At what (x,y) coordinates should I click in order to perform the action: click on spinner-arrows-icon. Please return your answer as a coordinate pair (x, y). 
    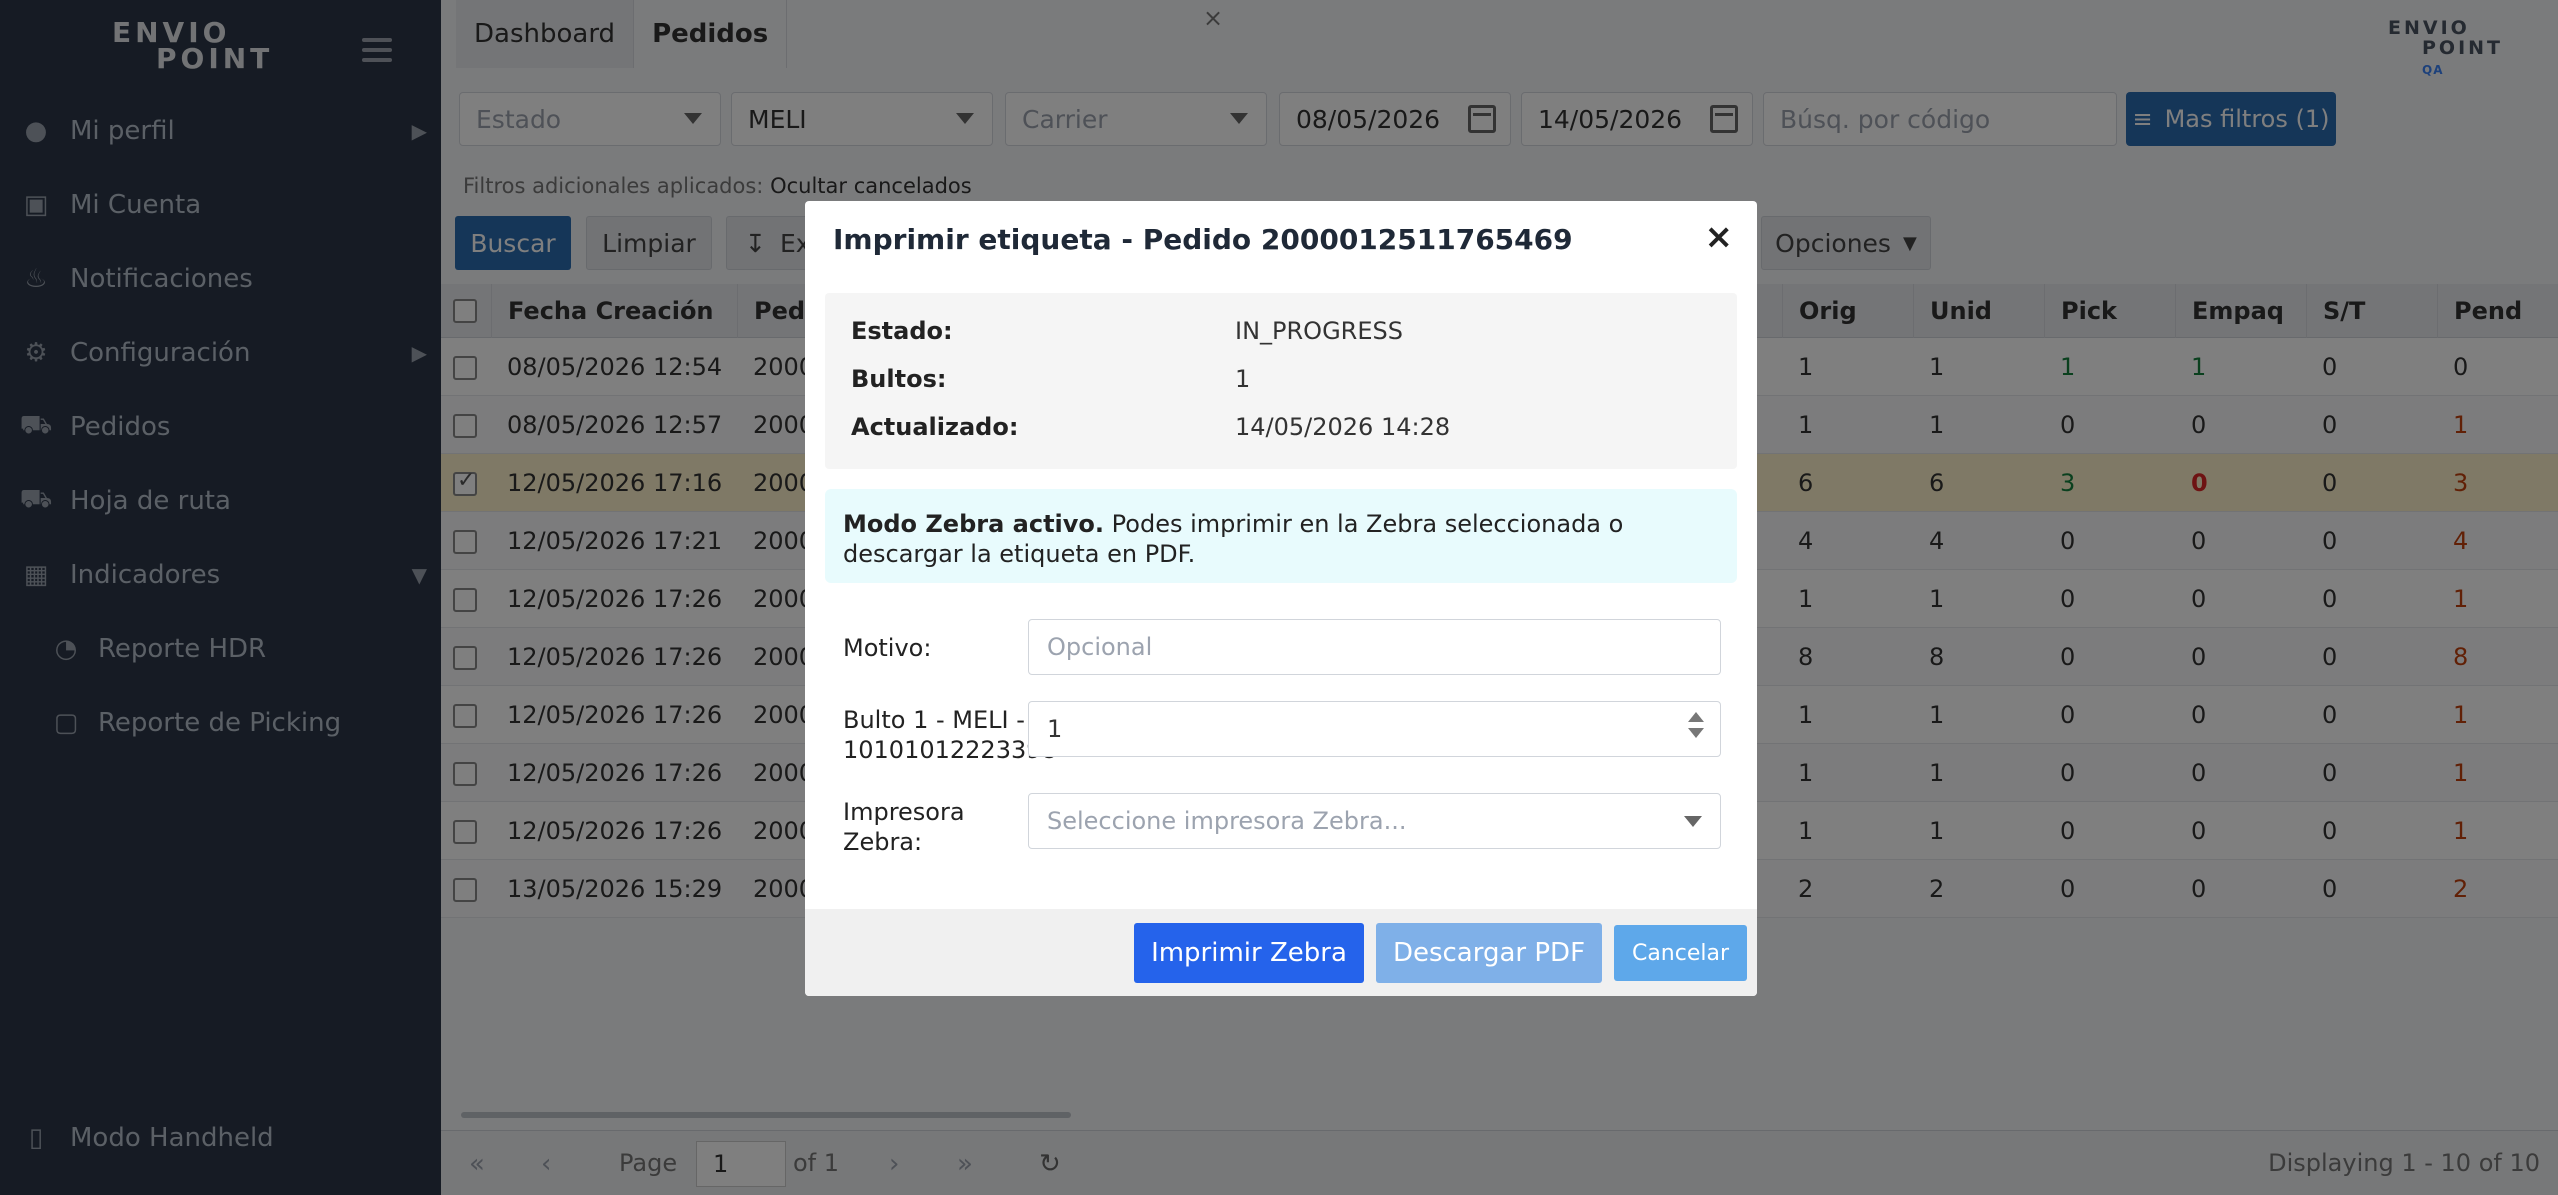
    Looking at the image, I should click on (1697, 725).